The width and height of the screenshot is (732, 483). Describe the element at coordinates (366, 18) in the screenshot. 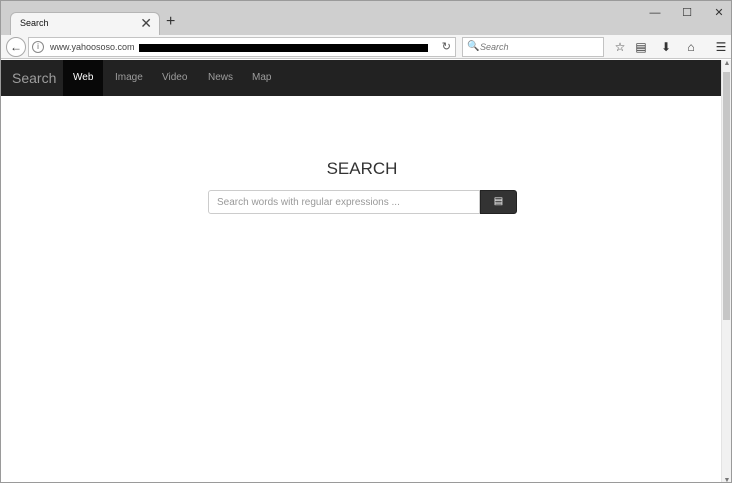

I see `tab-strip: Search ✕ + — ☐ ✕` at that location.